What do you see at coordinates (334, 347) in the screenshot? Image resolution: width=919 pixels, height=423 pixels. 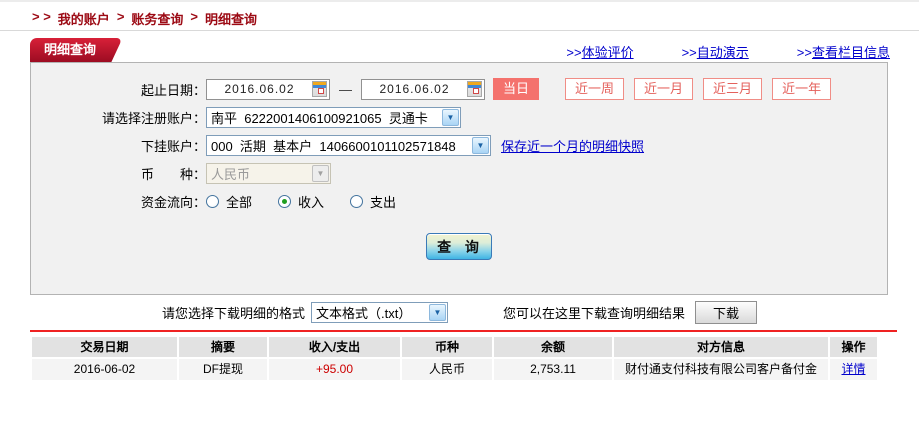 I see `col-header-income-expense: 收入/支出` at bounding box center [334, 347].